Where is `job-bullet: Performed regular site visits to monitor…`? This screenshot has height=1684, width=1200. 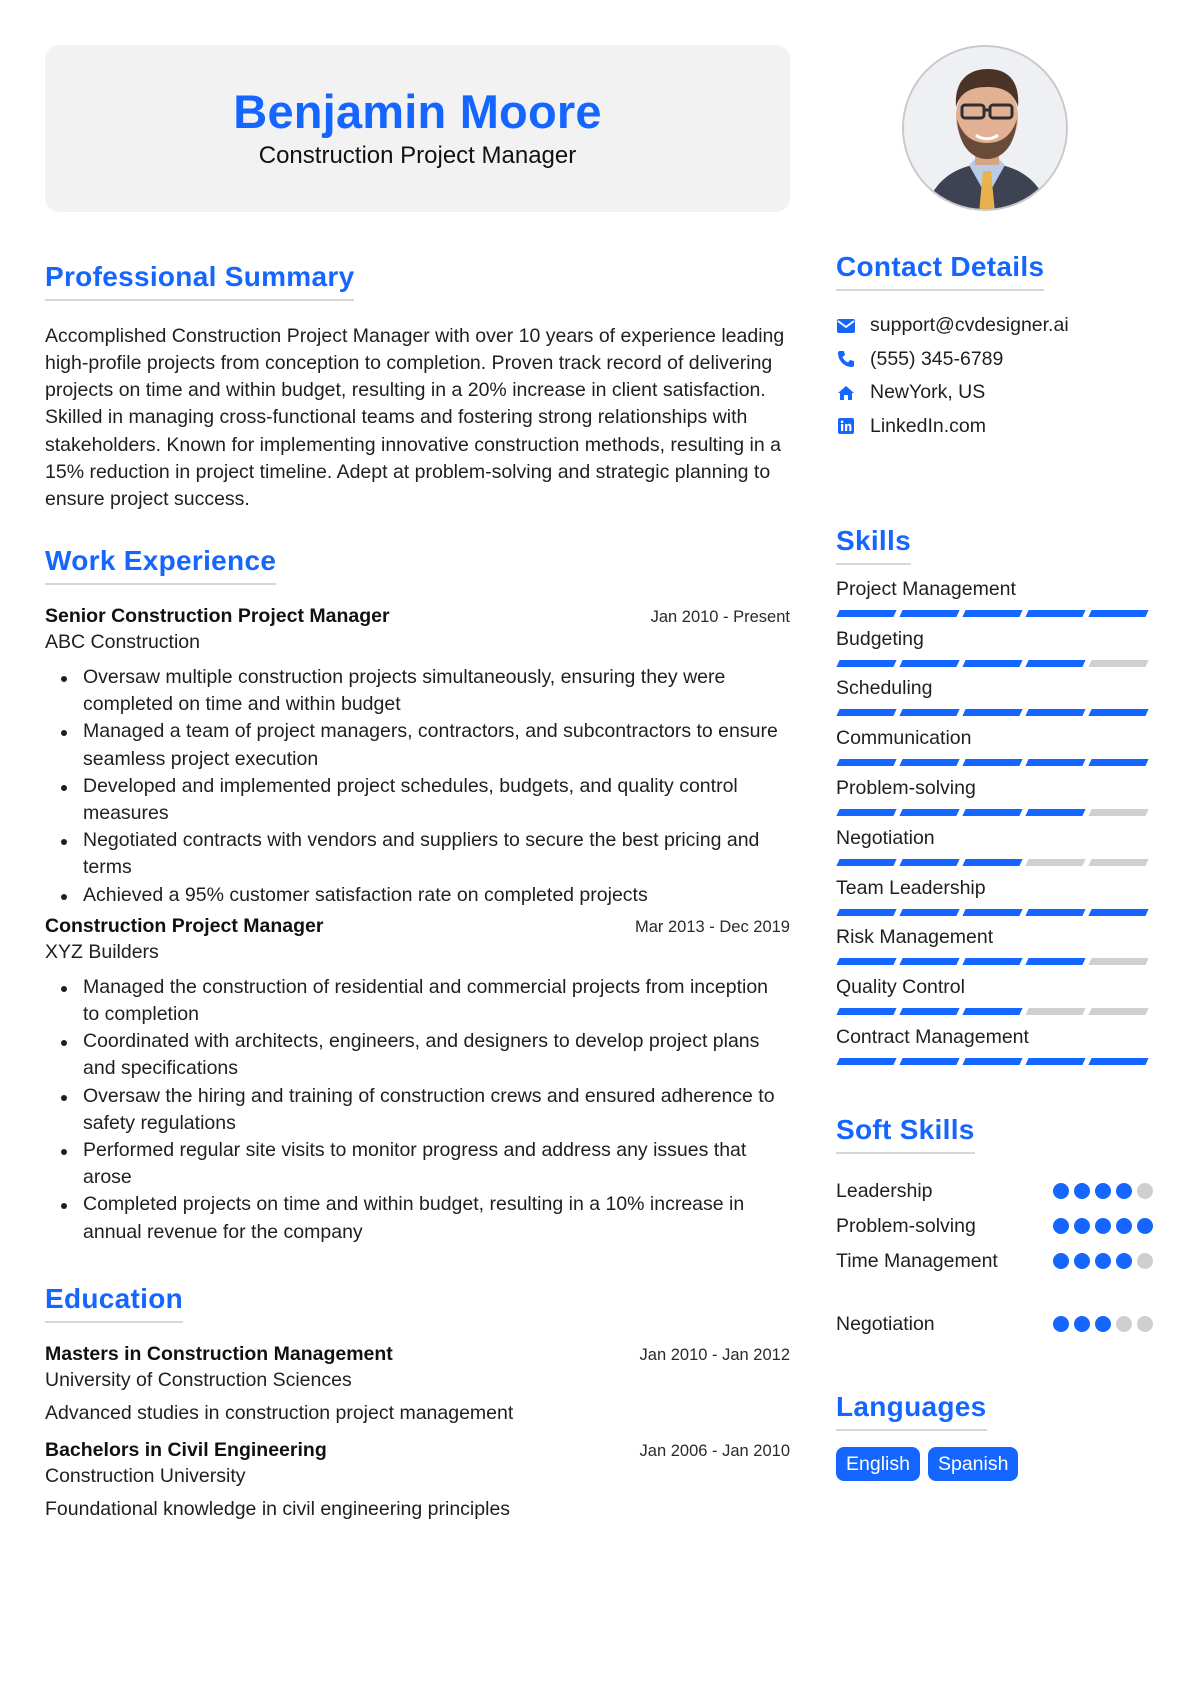
job-bullet: Performed regular site visits to monitor… is located at coordinates (417, 1164).